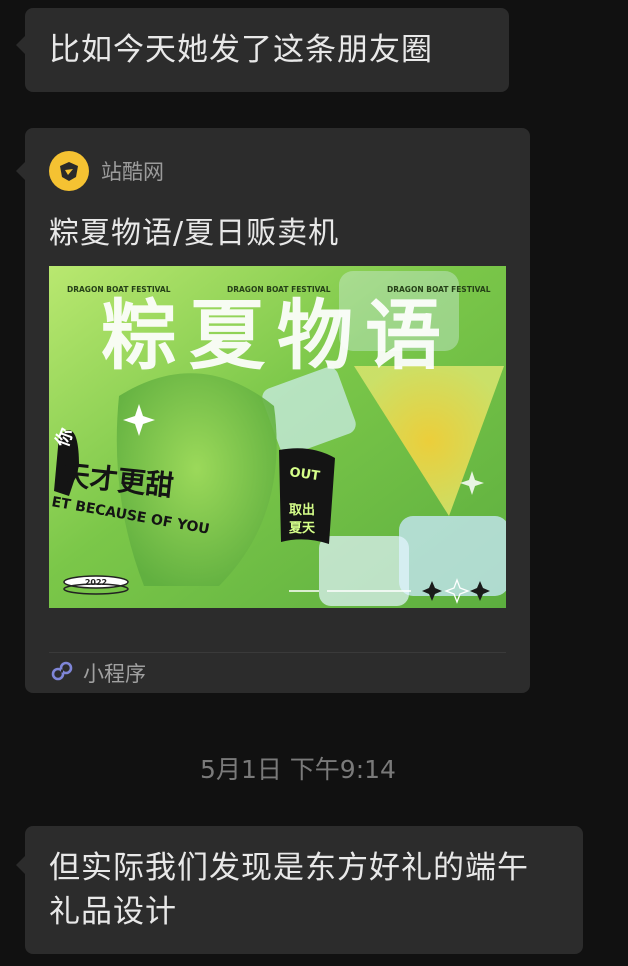 The image size is (628, 966). Describe the element at coordinates (241, 50) in the screenshot. I see `message-text: 比如今天她发了这条朋友圈` at that location.